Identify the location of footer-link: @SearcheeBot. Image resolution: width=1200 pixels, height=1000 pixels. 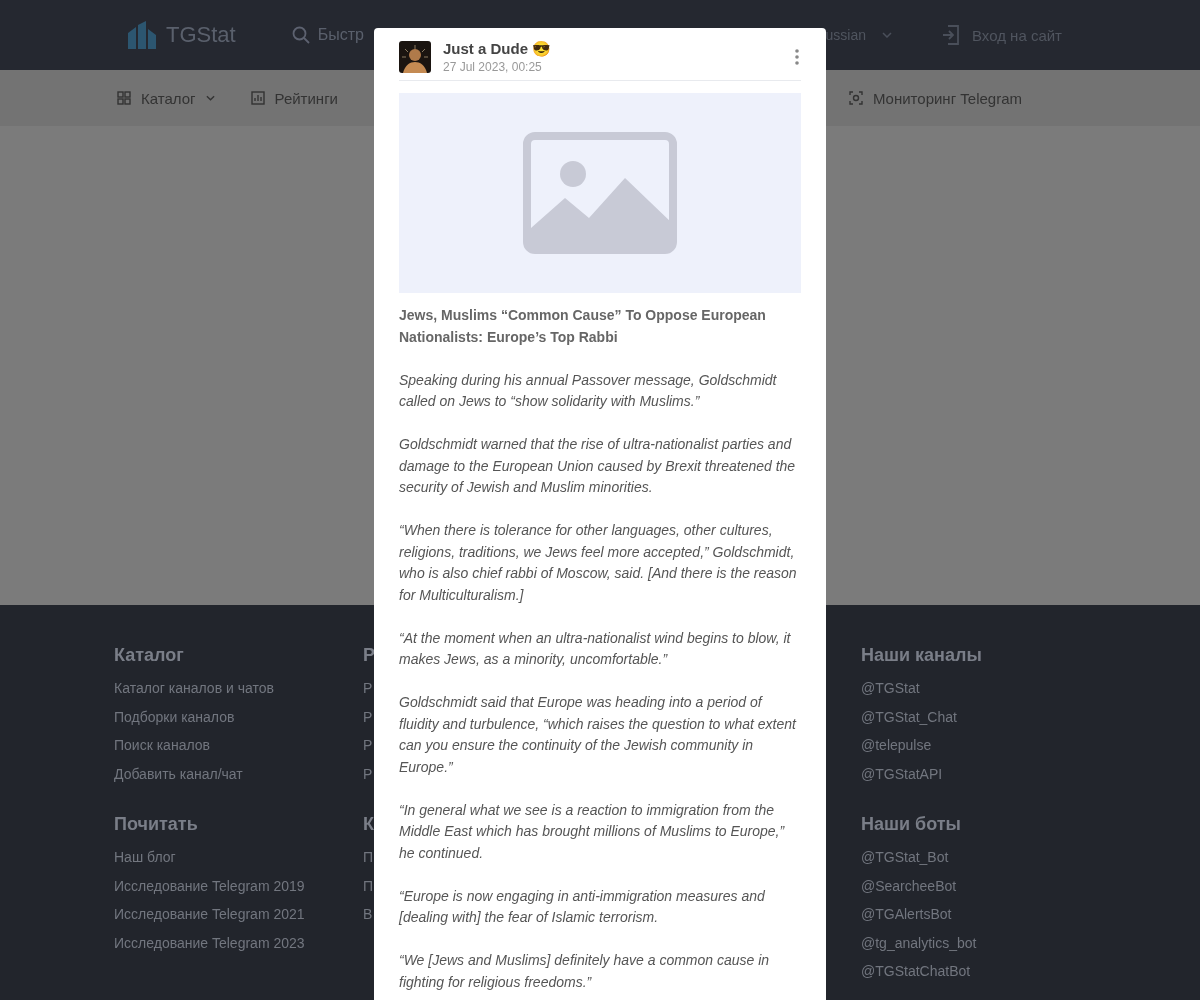
(909, 885).